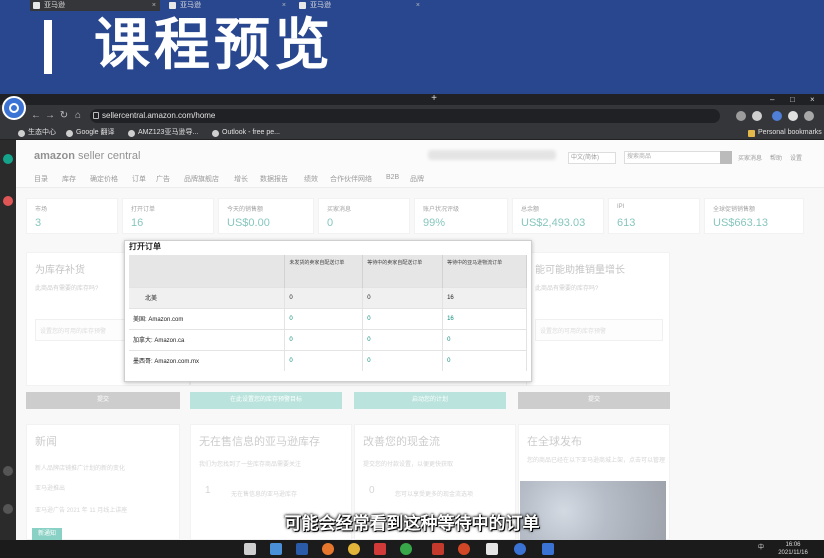 The image size is (824, 558). What do you see at coordinates (276, 549) in the screenshot?
I see `file-explorer-icon` at bounding box center [276, 549].